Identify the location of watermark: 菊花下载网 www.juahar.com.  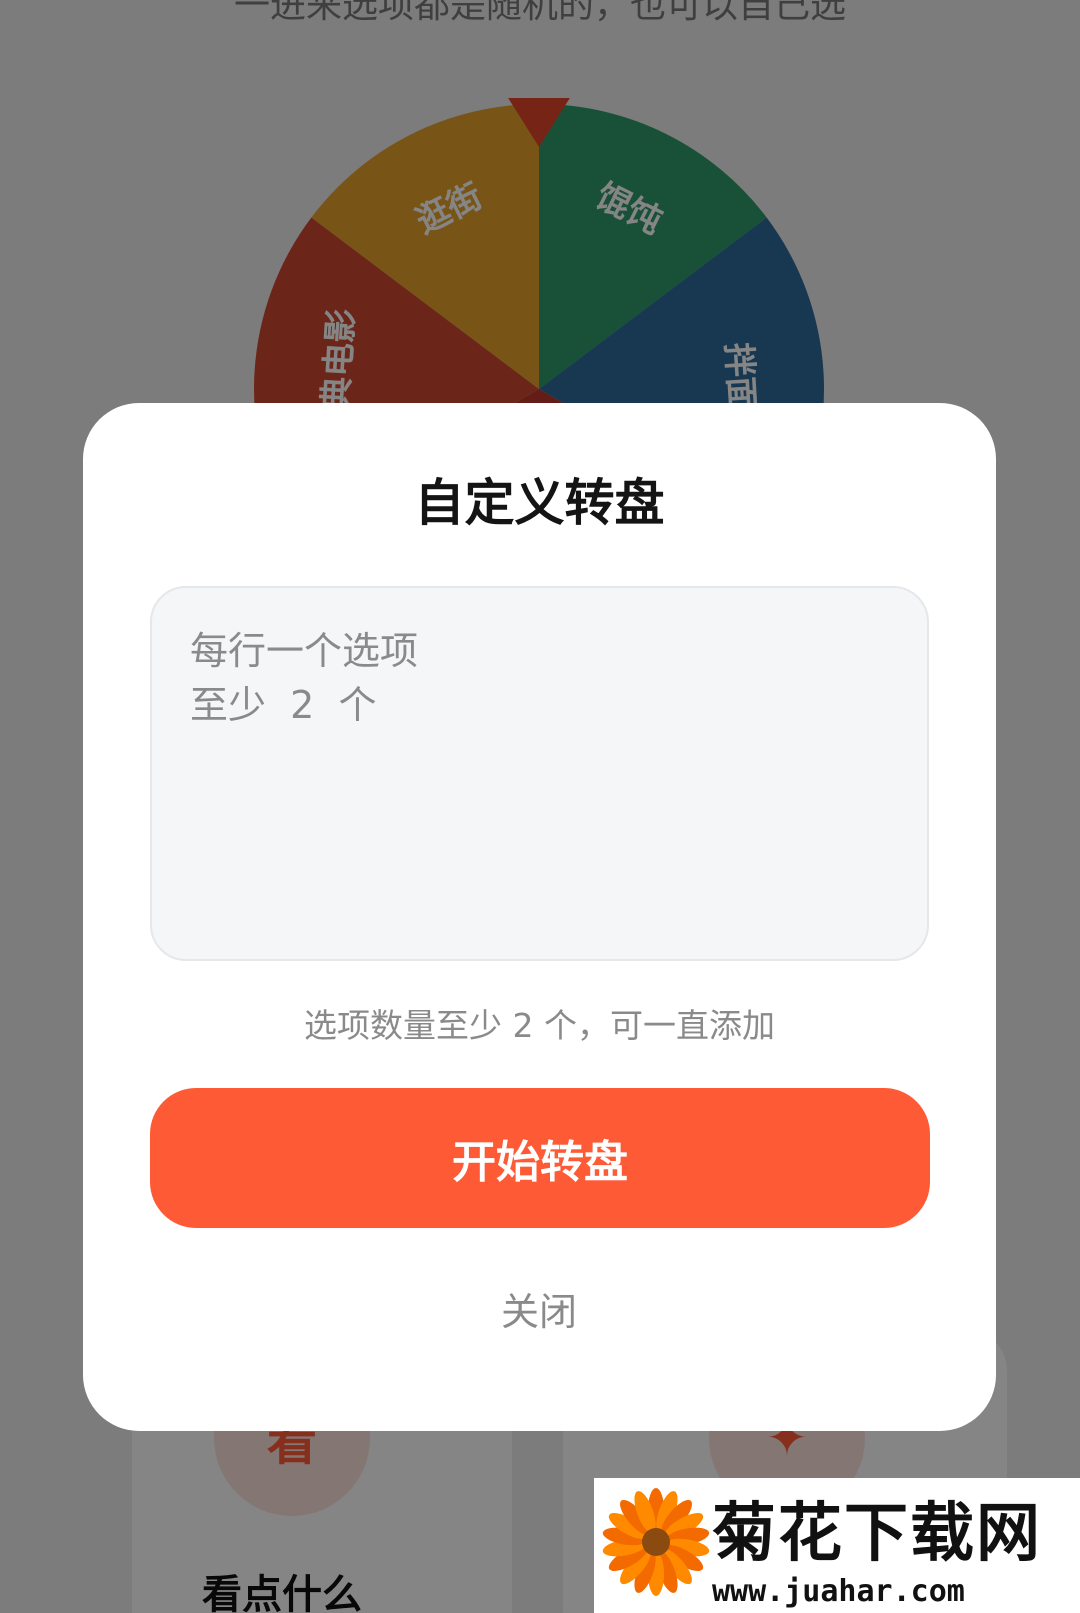
(837, 1545).